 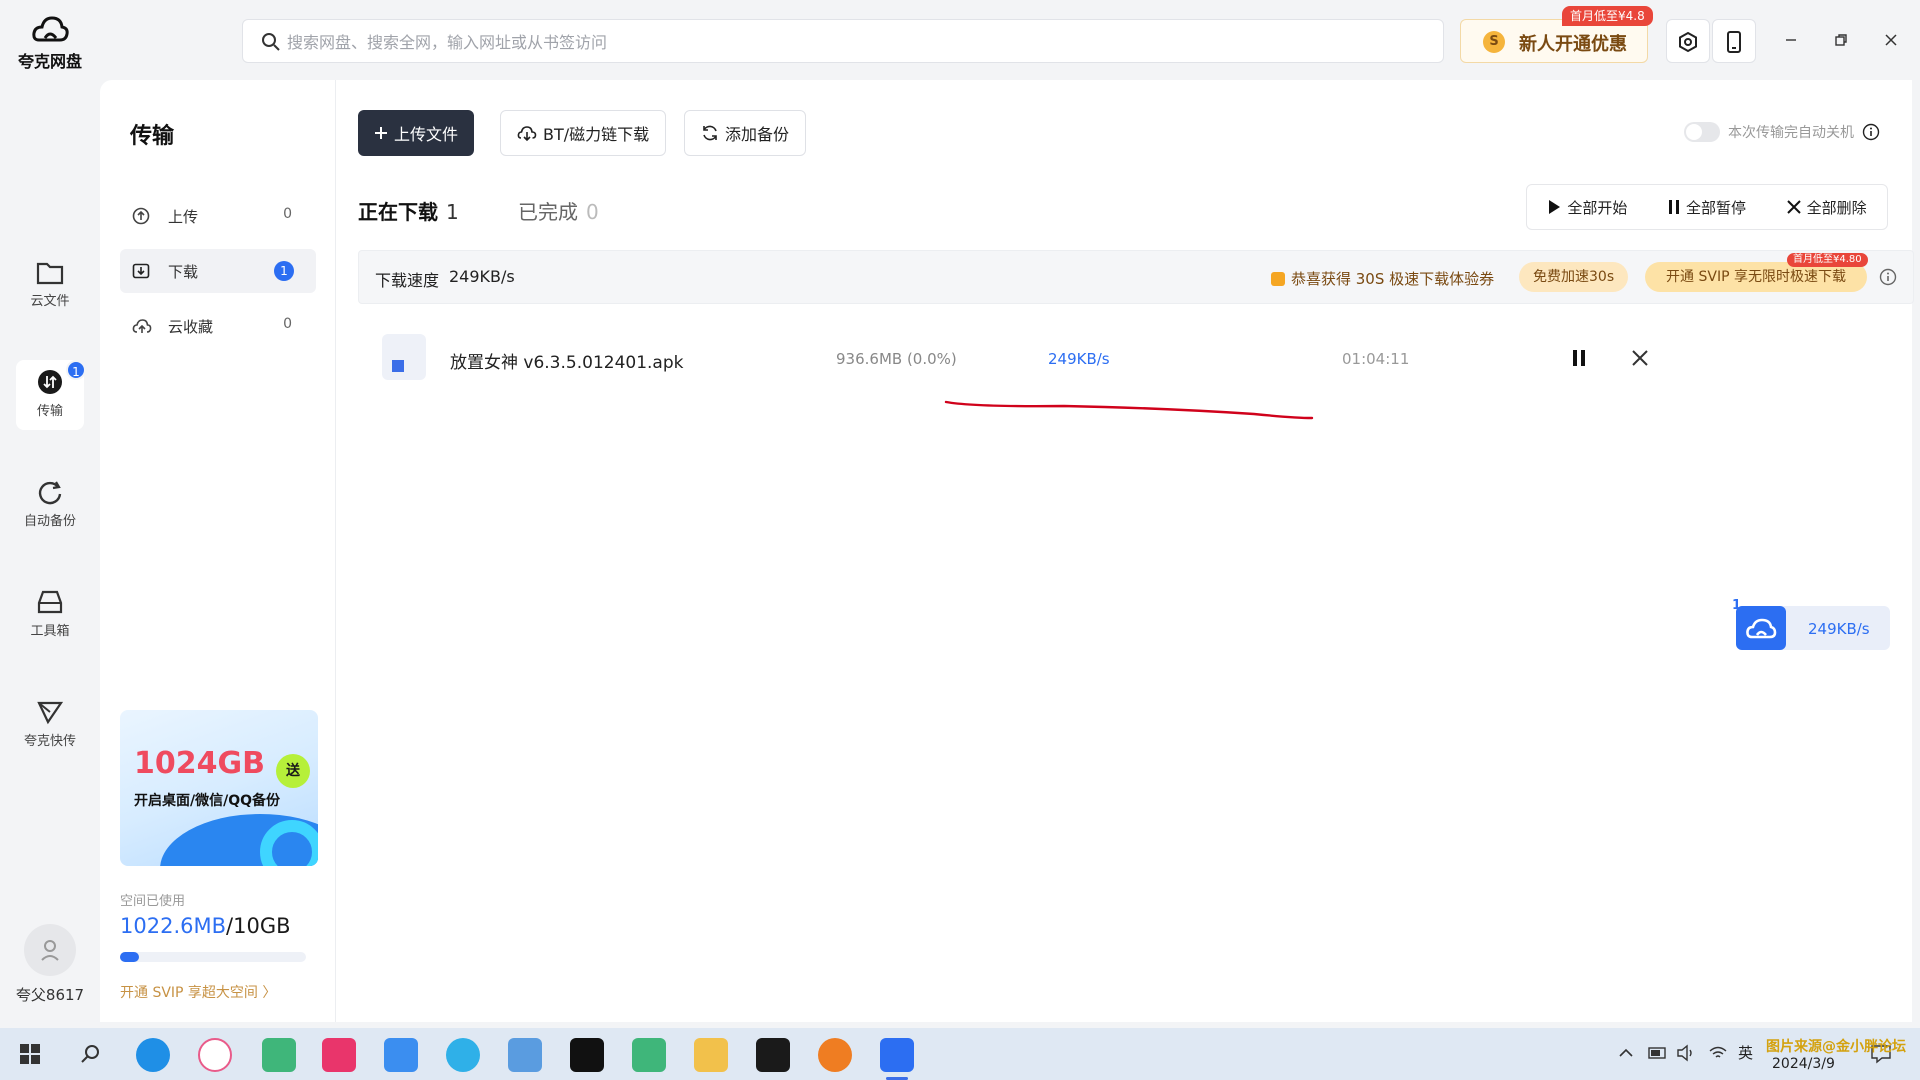 I want to click on coin-icon: S, so click(x=1494, y=42).